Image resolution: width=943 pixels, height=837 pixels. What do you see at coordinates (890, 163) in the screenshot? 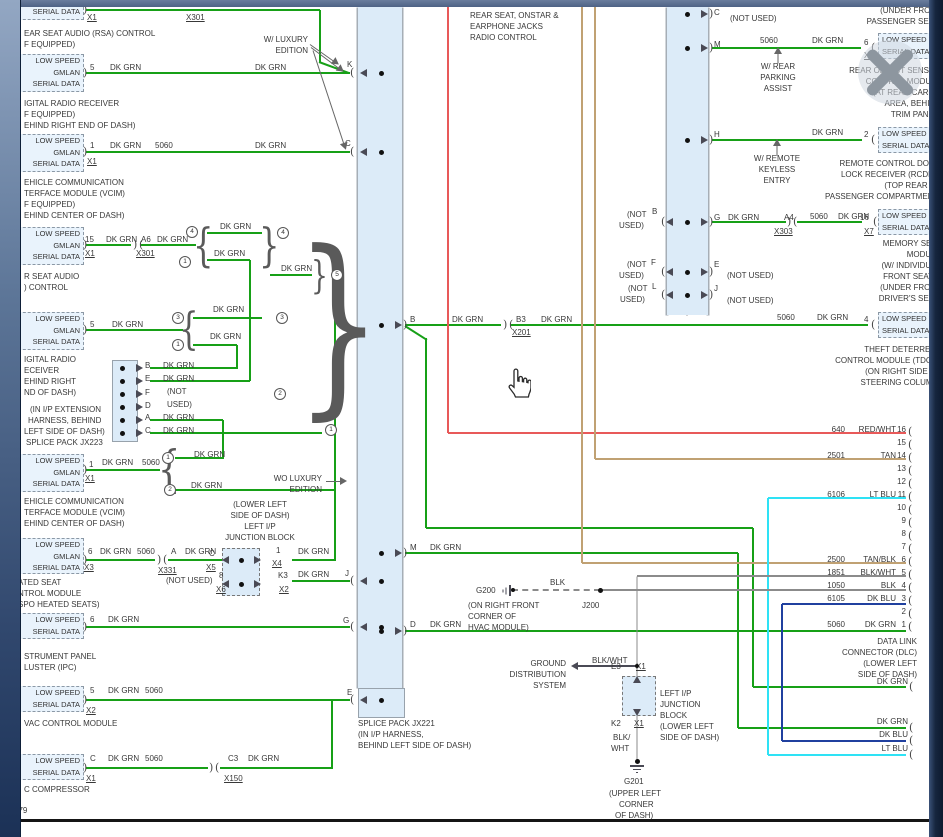
I see `diagram-label: REMOTE CONTROL DOOR` at bounding box center [890, 163].